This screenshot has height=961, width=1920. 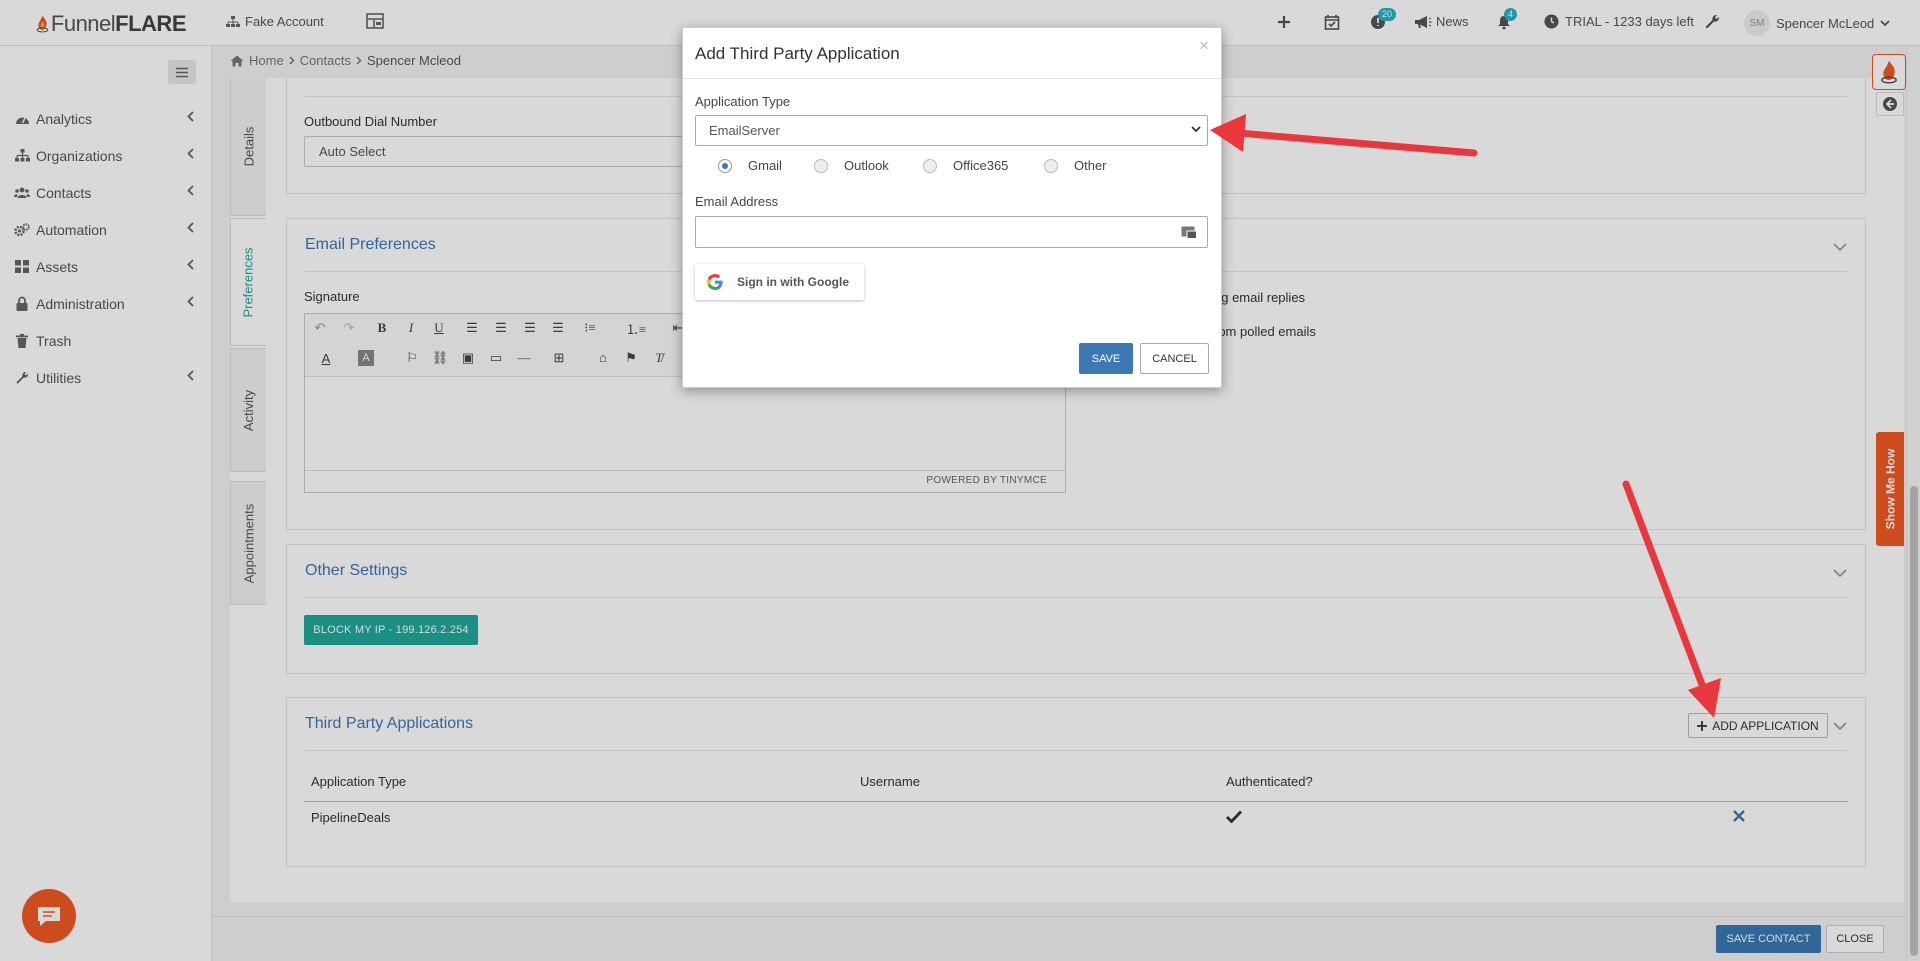 What do you see at coordinates (715, 282) in the screenshot?
I see `google-g-icon` at bounding box center [715, 282].